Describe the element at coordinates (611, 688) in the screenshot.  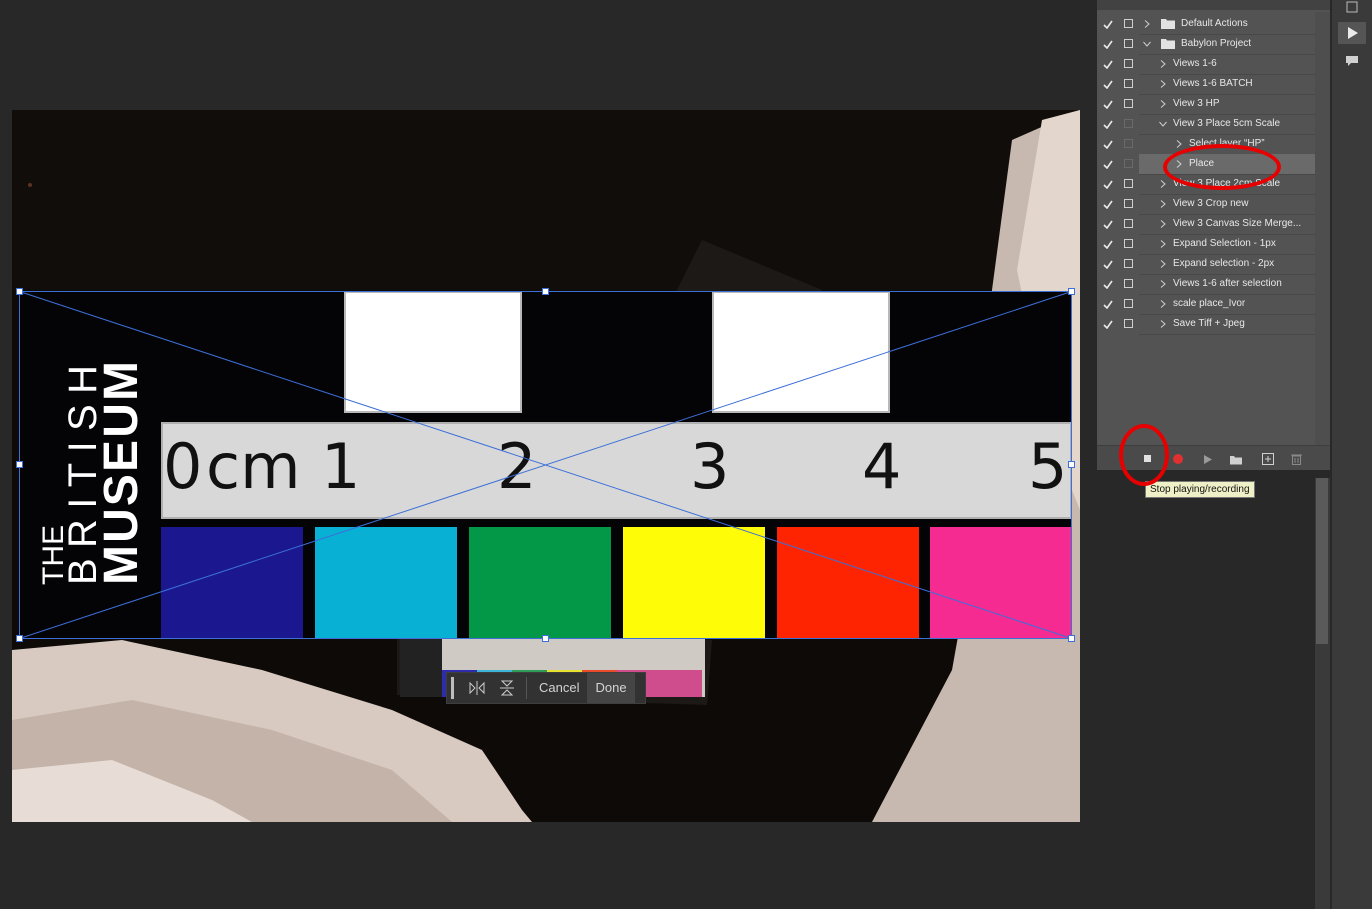
I see `done-button: Done` at that location.